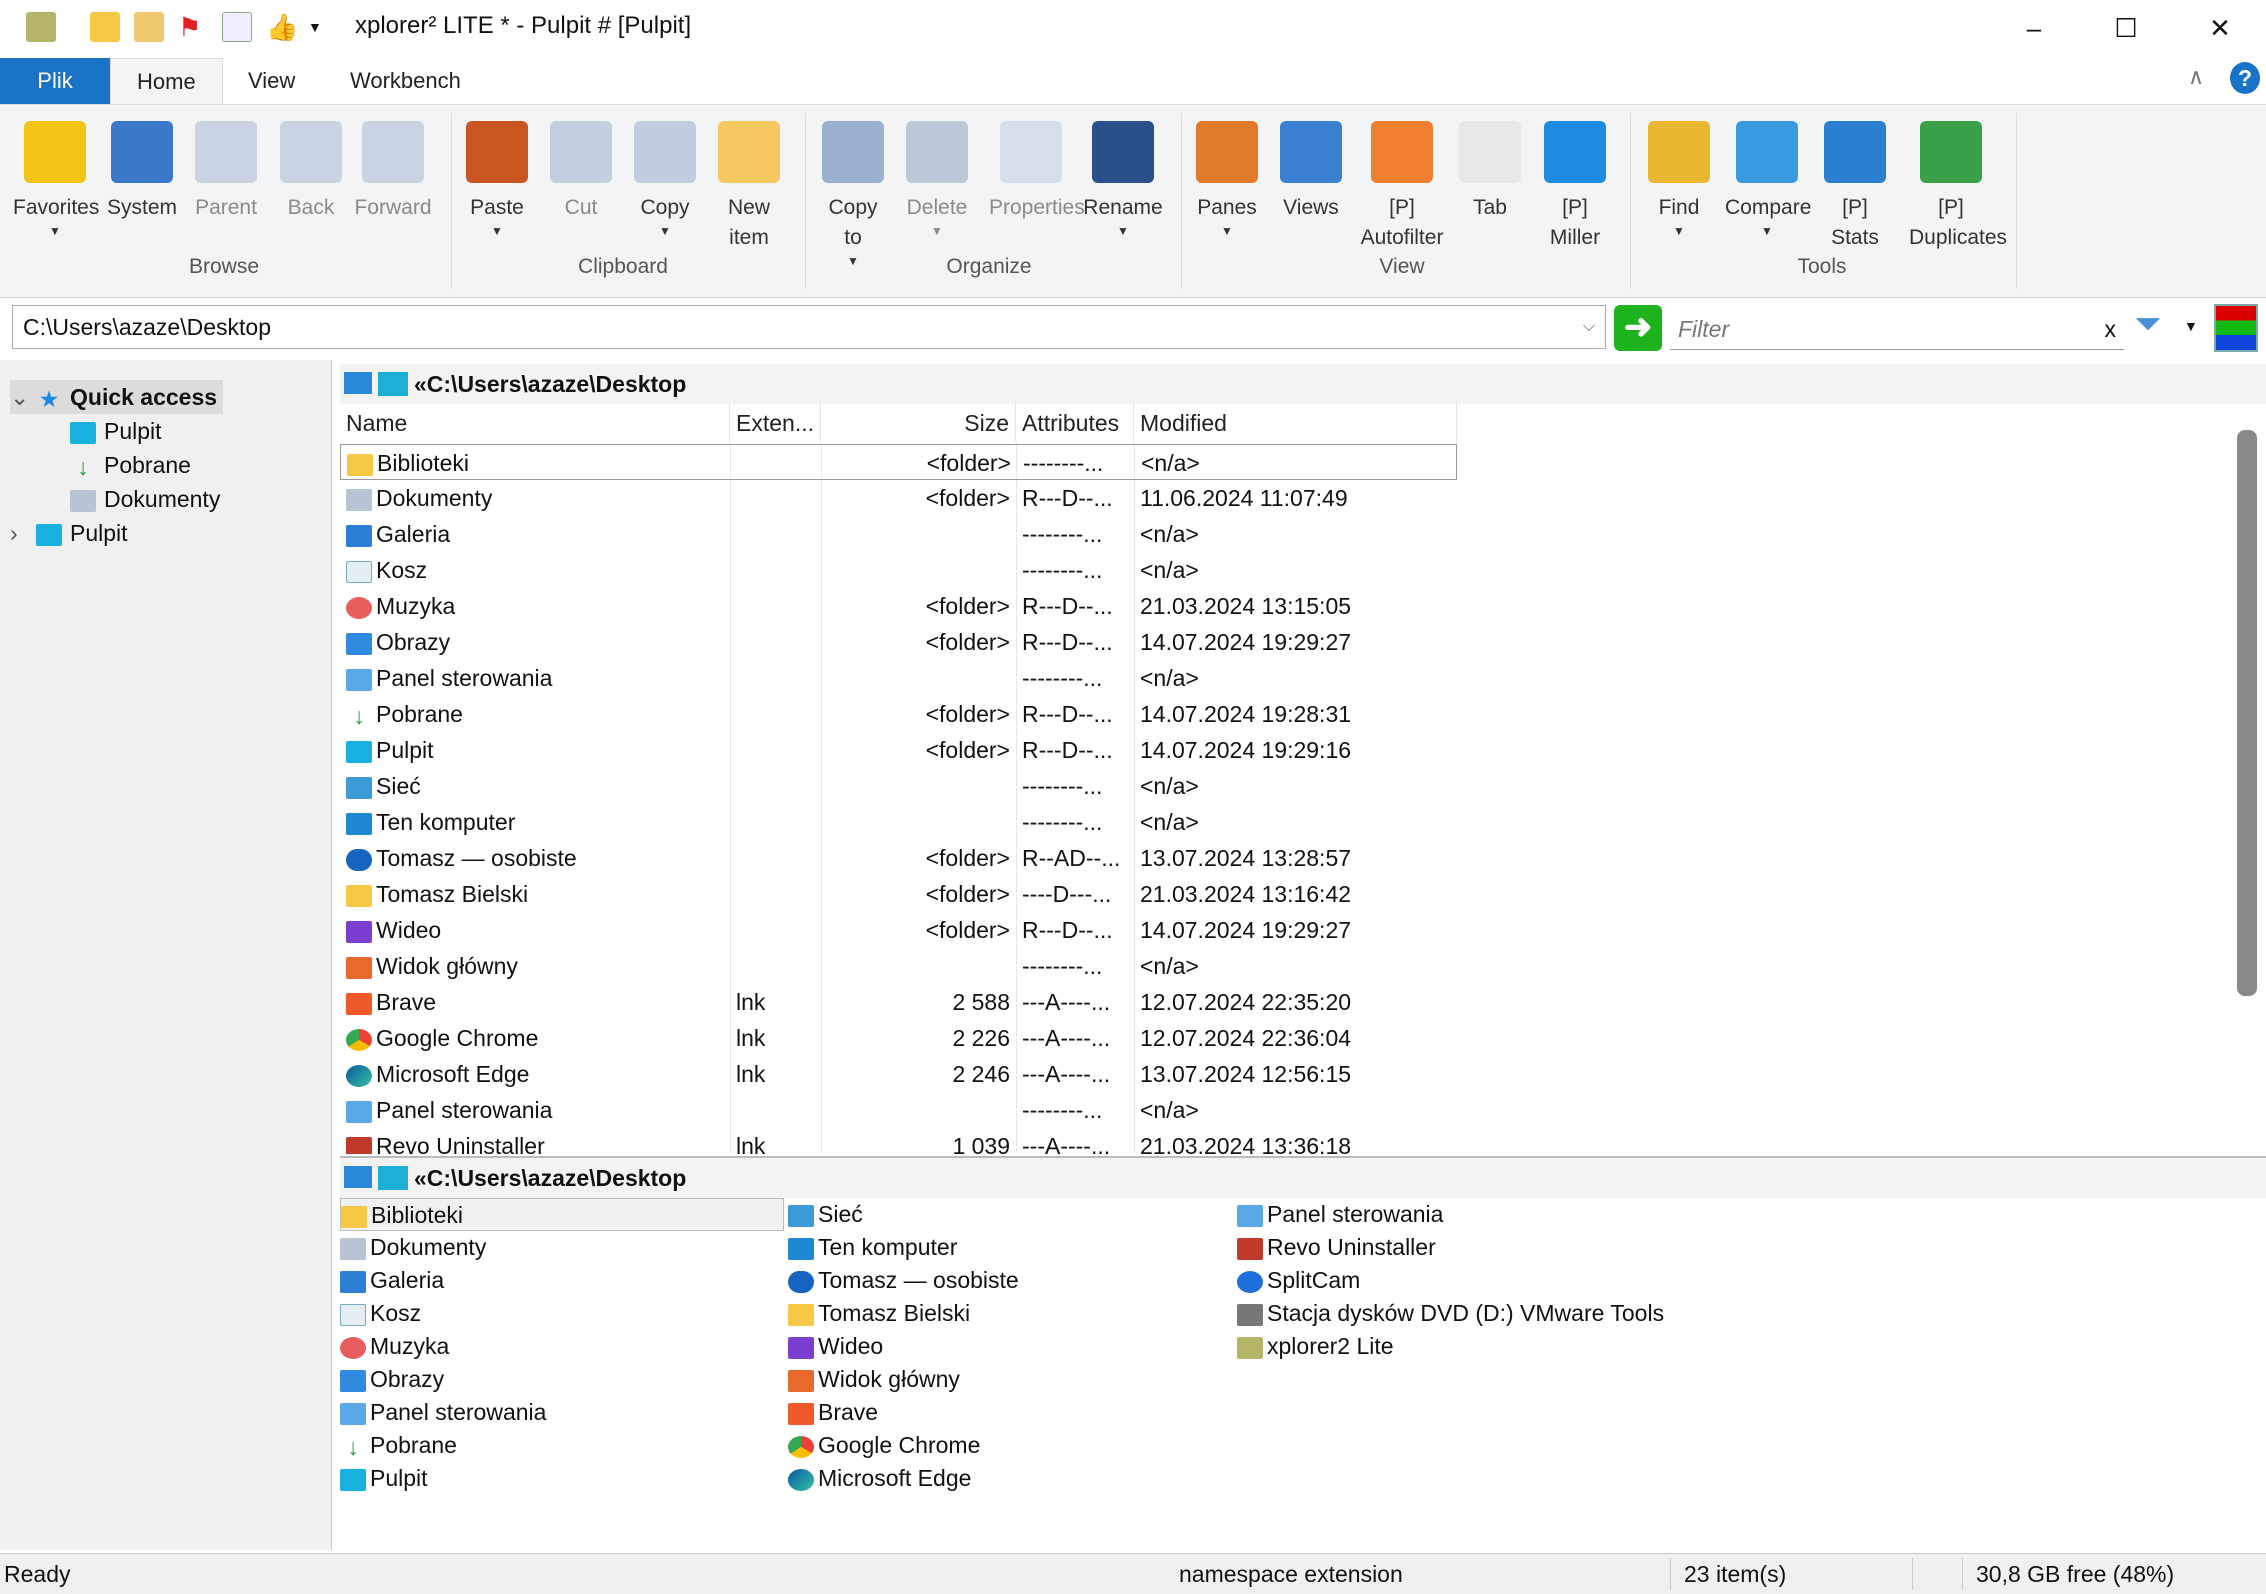  Describe the element at coordinates (1855, 185) in the screenshot. I see `ribbon-button-p-stats: [P] Stats` at that location.